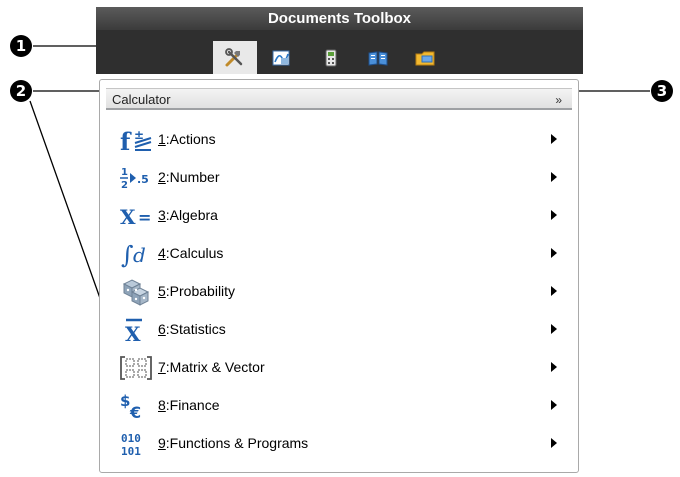  What do you see at coordinates (339, 178) in the screenshot?
I see `menu-item-number: 1 2 .5 2:Number` at bounding box center [339, 178].